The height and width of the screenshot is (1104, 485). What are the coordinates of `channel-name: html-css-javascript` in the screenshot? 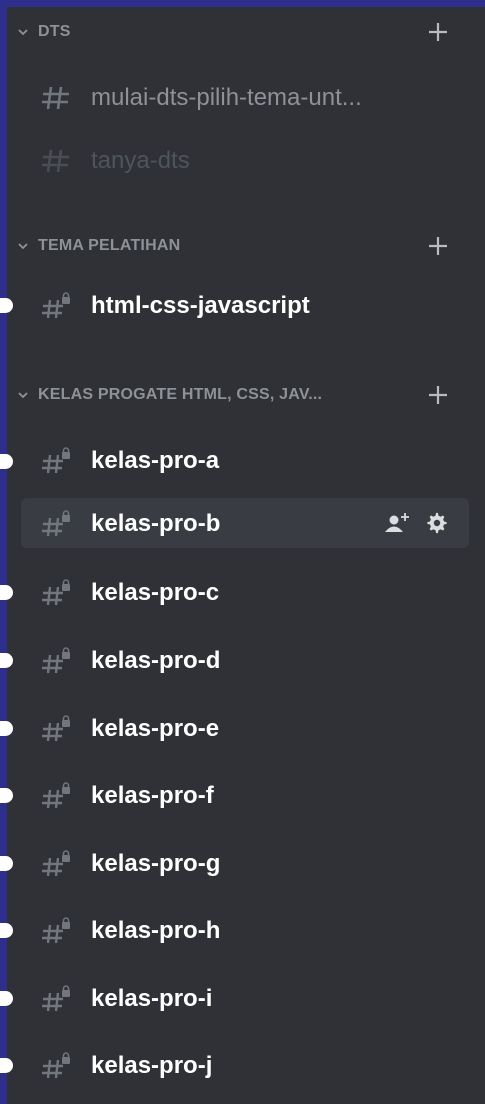 It's located at (200, 305).